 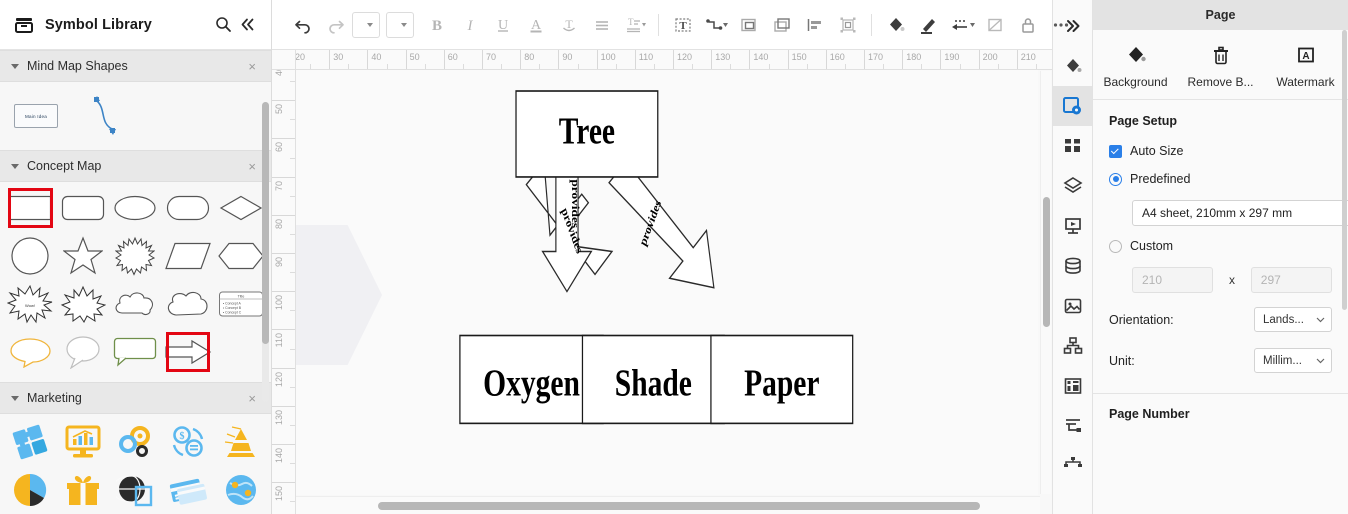 I want to click on page-settings-icon, so click(x=1072, y=106).